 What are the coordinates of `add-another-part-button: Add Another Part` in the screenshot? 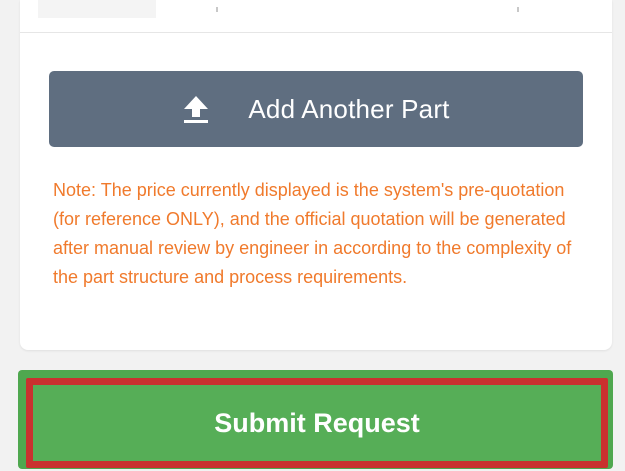 It's located at (316, 109).